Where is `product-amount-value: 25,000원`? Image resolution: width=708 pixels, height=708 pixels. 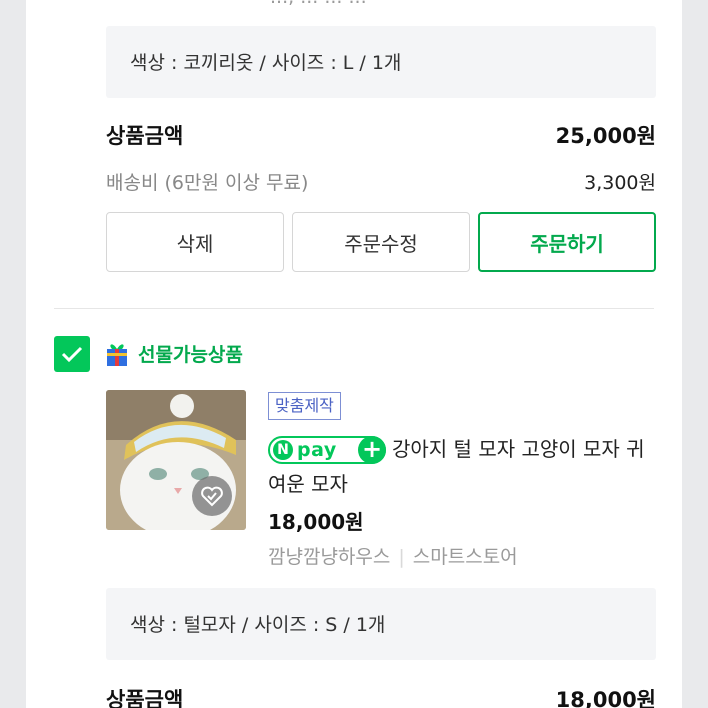
product-amount-value: 25,000원 is located at coordinates (605, 136).